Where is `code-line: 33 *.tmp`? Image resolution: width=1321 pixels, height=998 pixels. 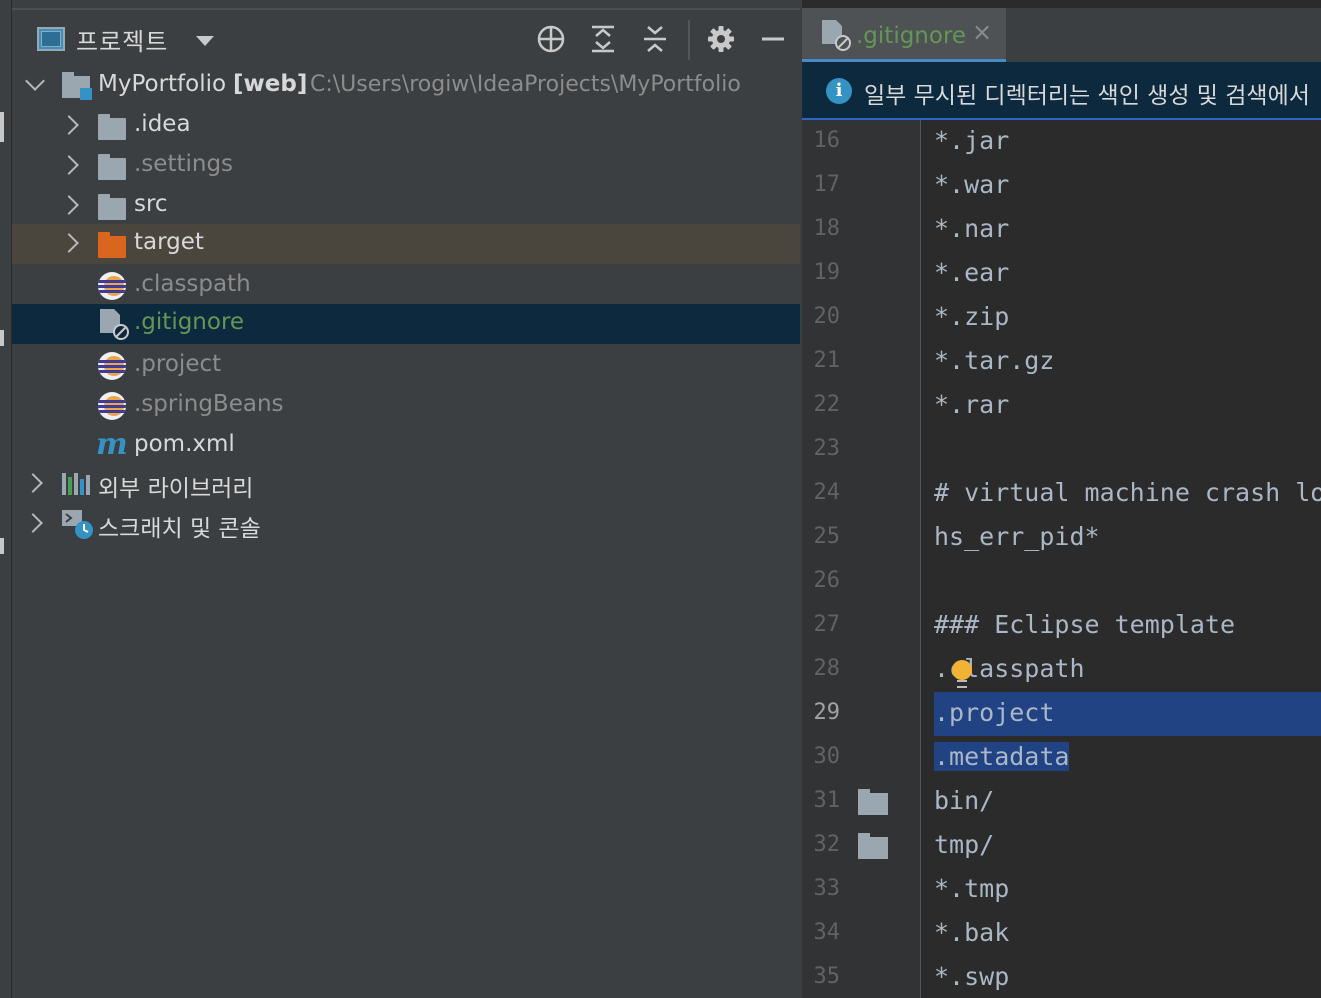 code-line: 33 *.tmp is located at coordinates (1061, 890).